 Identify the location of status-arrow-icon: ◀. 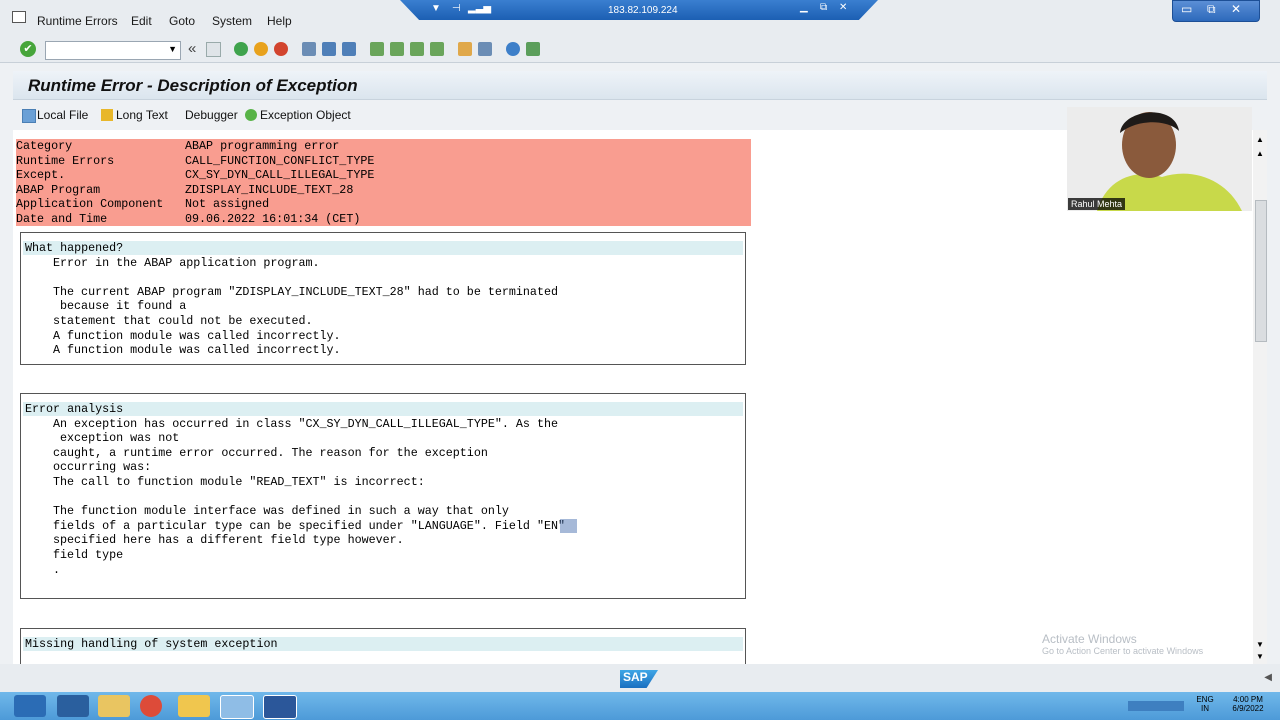
(1268, 677).